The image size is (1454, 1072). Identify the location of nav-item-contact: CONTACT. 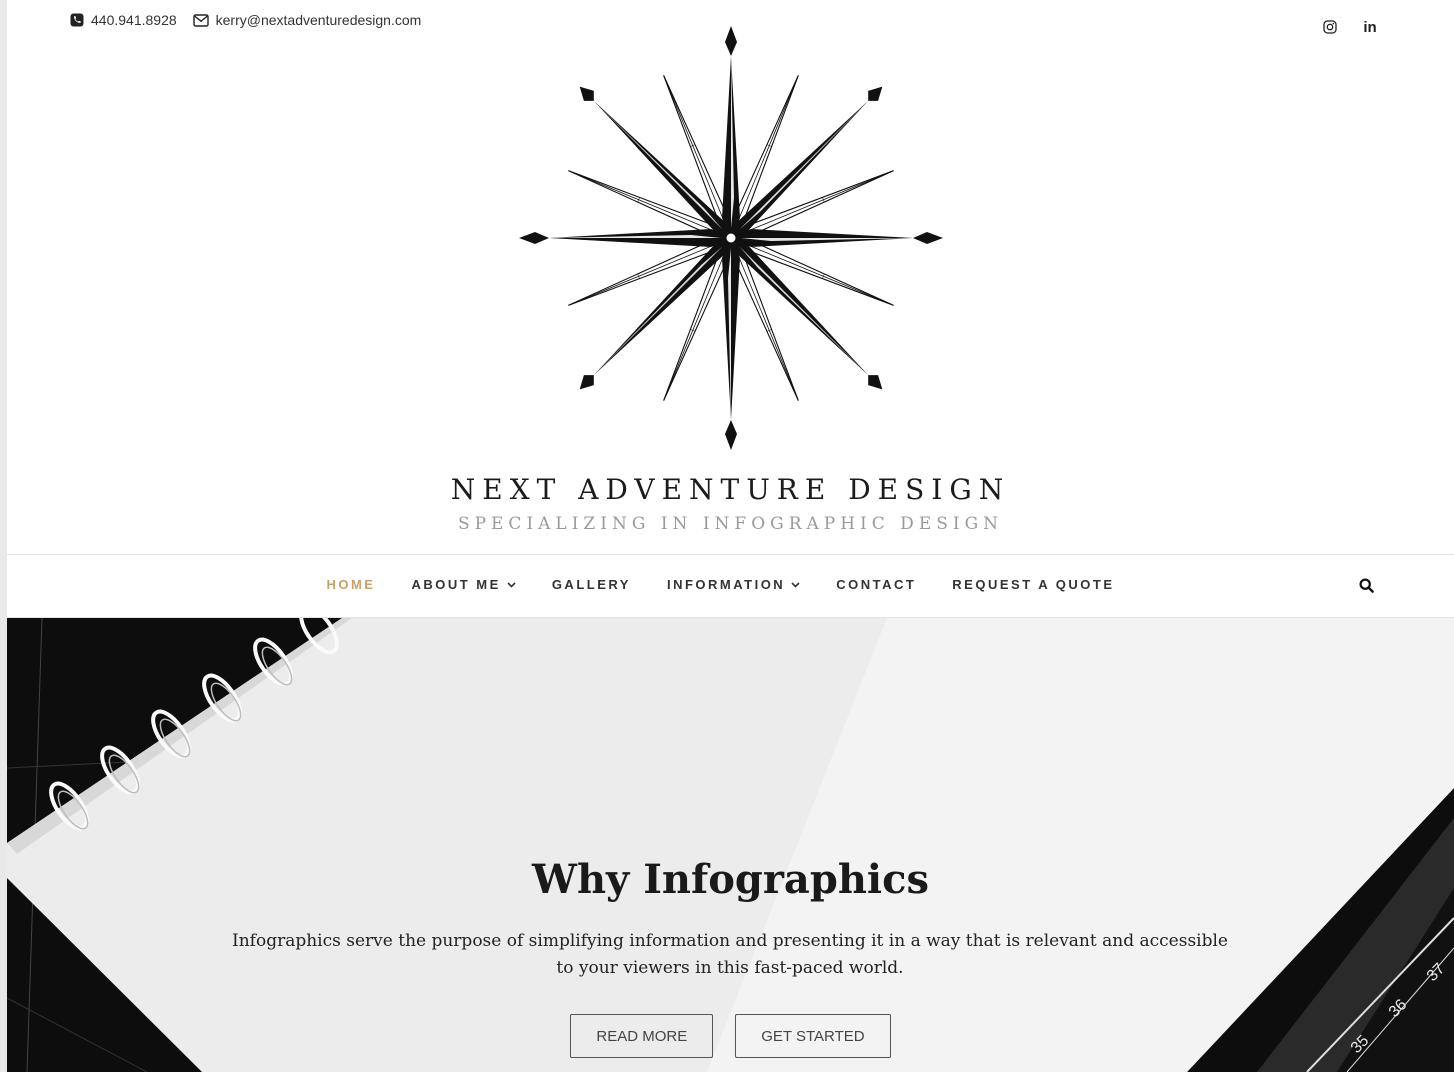
(876, 584).